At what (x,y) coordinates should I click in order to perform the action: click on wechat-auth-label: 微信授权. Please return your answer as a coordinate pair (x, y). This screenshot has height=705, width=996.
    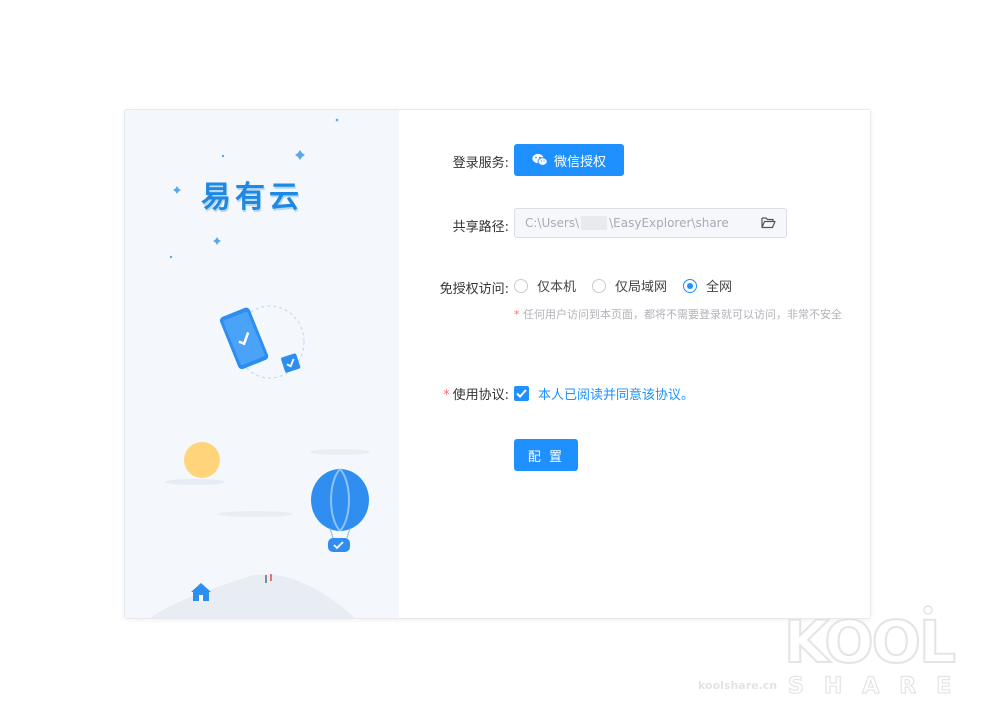
    Looking at the image, I should click on (579, 162).